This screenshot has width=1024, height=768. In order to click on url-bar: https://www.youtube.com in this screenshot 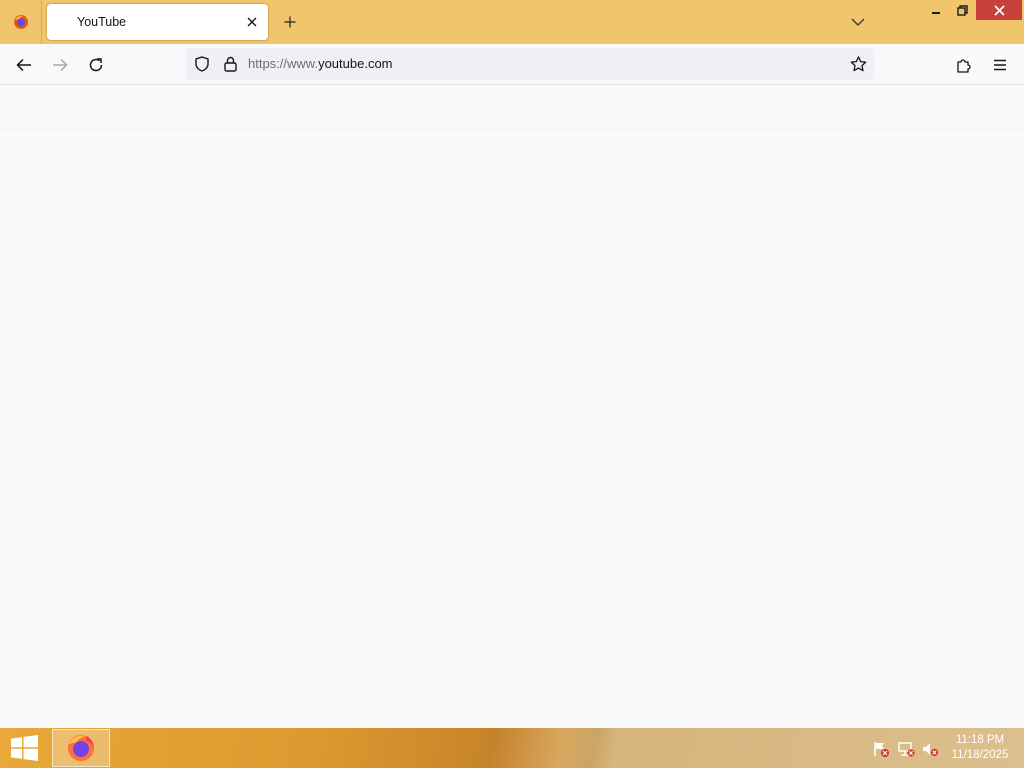, I will do `click(530, 64)`.